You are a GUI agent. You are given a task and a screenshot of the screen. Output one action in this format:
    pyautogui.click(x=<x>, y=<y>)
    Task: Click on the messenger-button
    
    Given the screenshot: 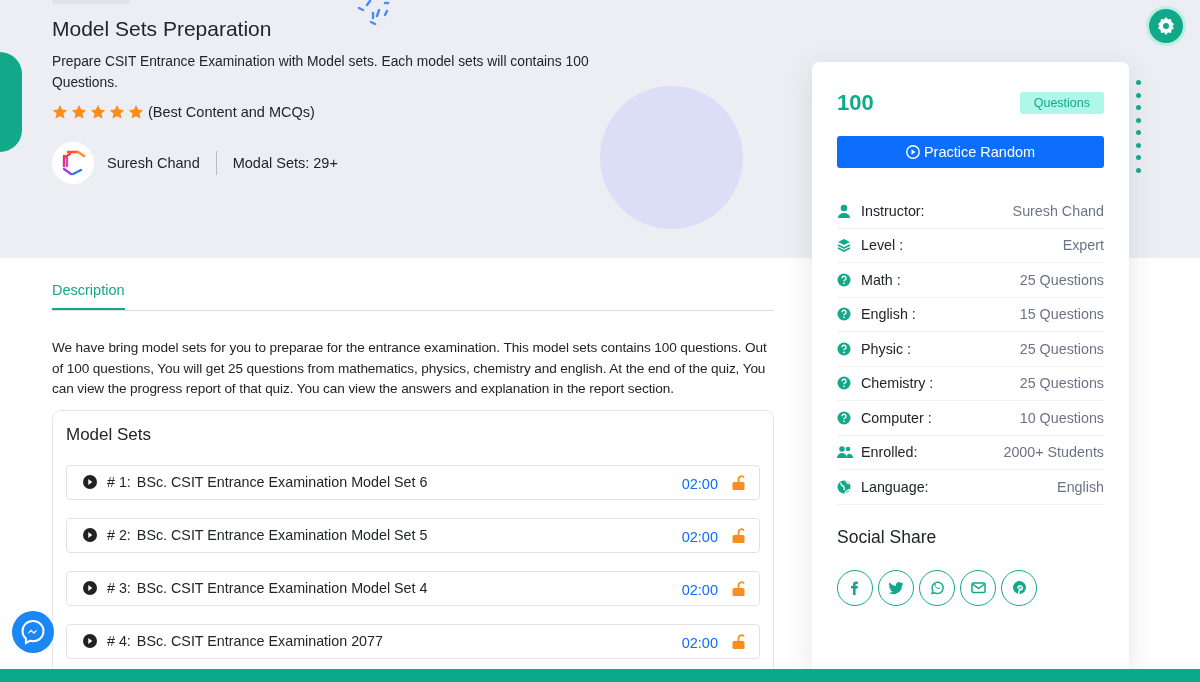 What is the action you would take?
    pyautogui.click(x=33, y=632)
    